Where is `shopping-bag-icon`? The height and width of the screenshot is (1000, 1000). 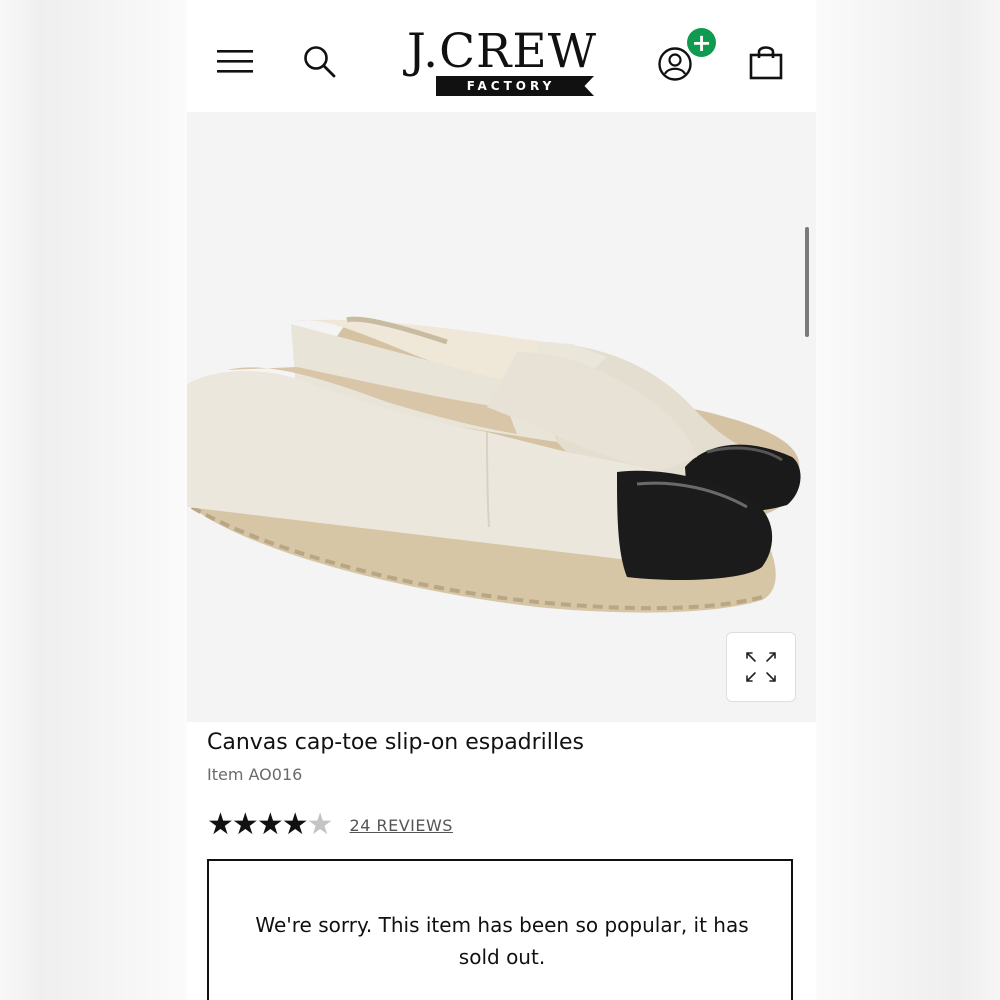 shopping-bag-icon is located at coordinates (766, 62).